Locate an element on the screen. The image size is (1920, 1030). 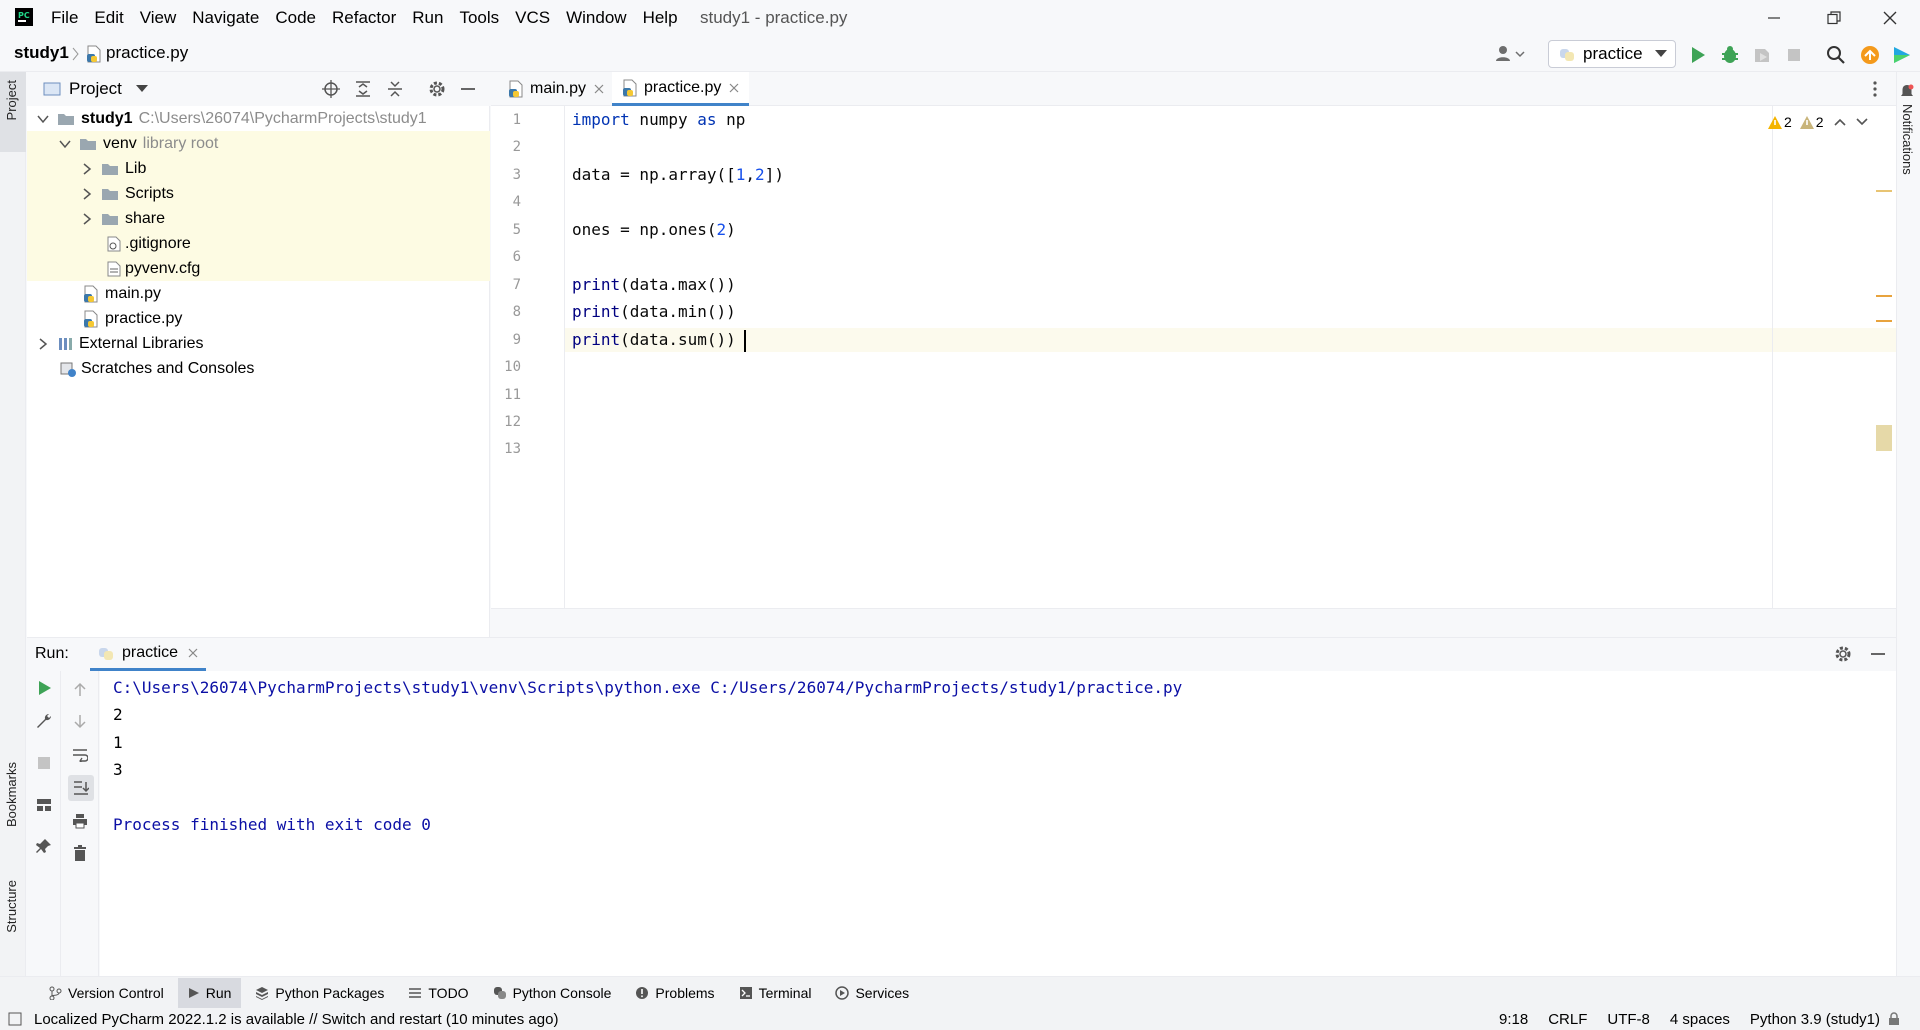
problems-tool: Problems is located at coordinates (674, 993).